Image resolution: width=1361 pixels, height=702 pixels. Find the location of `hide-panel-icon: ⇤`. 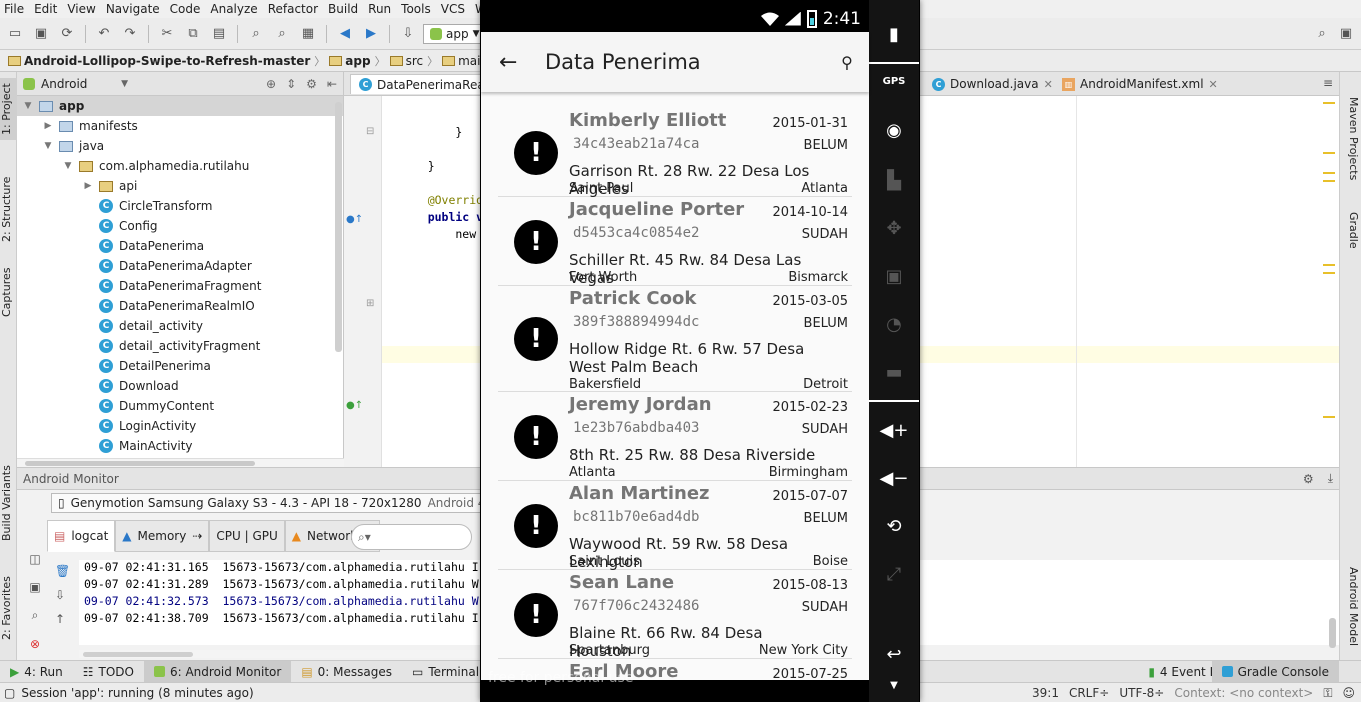

hide-panel-icon: ⇤ is located at coordinates (332, 84).